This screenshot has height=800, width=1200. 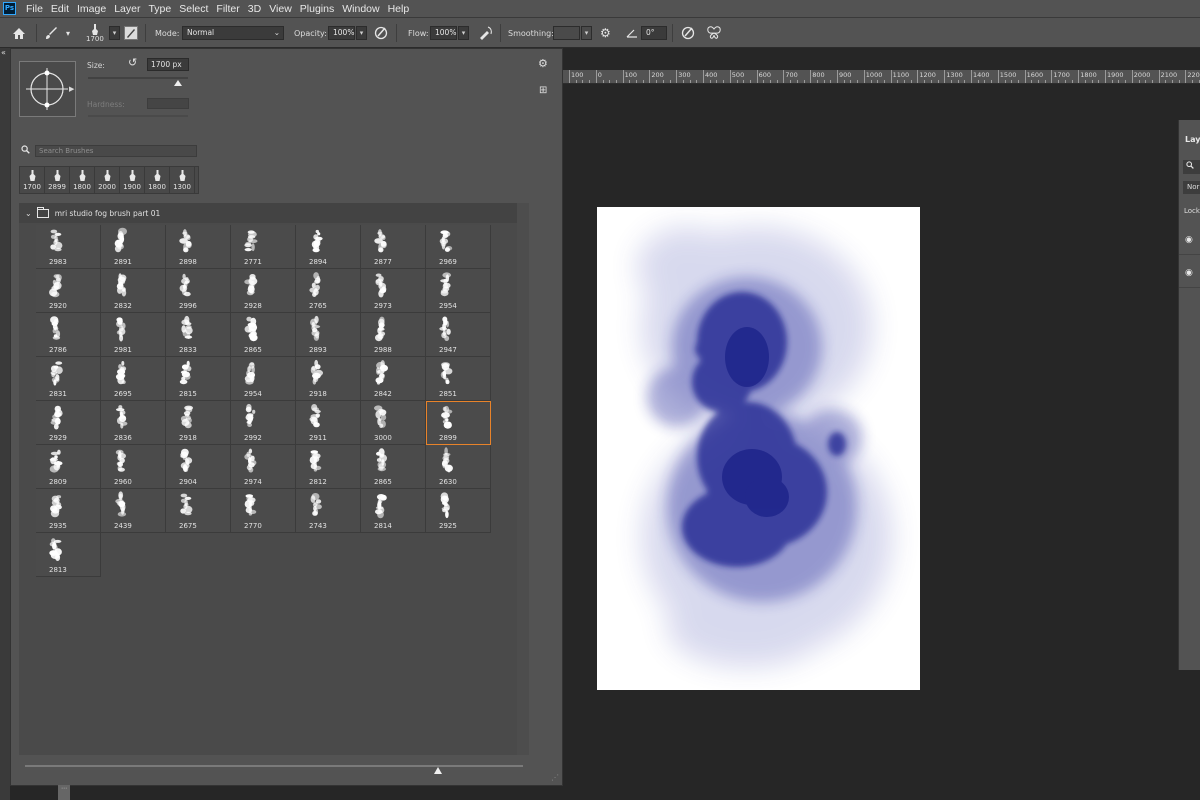 I want to click on brush-preset: 2981, so click(x=133, y=335).